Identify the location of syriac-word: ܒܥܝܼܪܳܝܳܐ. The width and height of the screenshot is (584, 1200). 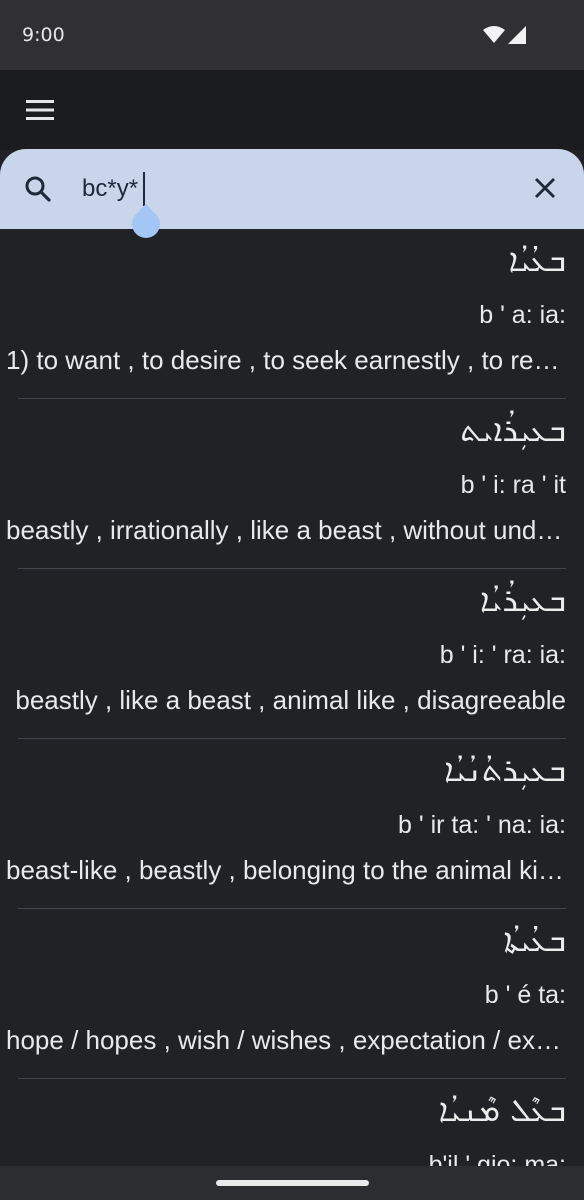
(523, 600).